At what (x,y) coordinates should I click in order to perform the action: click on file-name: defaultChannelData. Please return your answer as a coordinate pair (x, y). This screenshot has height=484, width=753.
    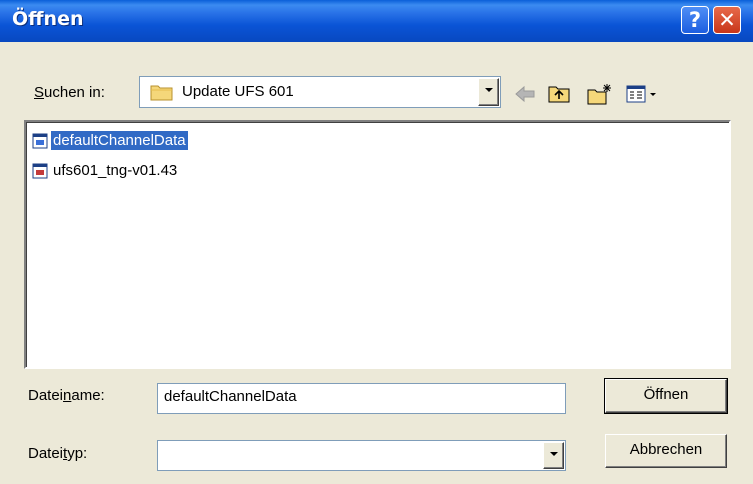
    Looking at the image, I should click on (119, 140).